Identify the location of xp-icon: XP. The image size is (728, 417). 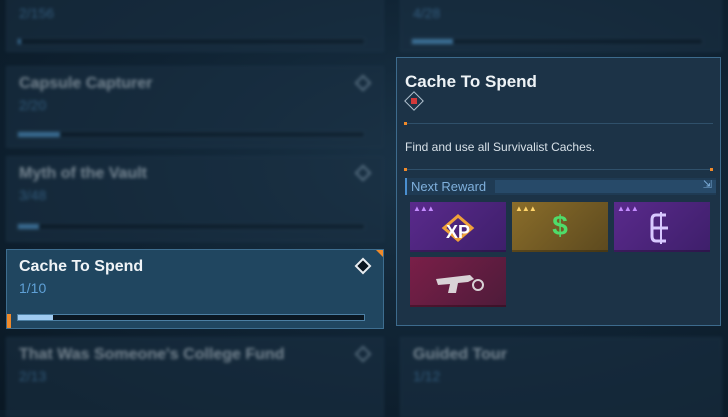
(458, 228).